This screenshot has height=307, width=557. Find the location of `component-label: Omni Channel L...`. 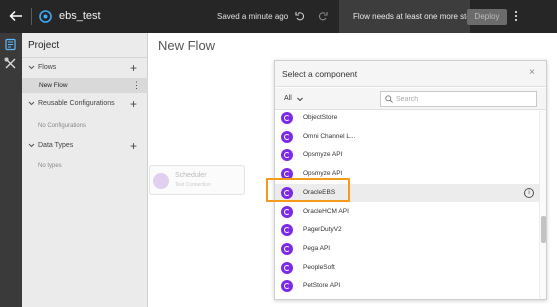

component-label: Omni Channel L... is located at coordinates (329, 136).